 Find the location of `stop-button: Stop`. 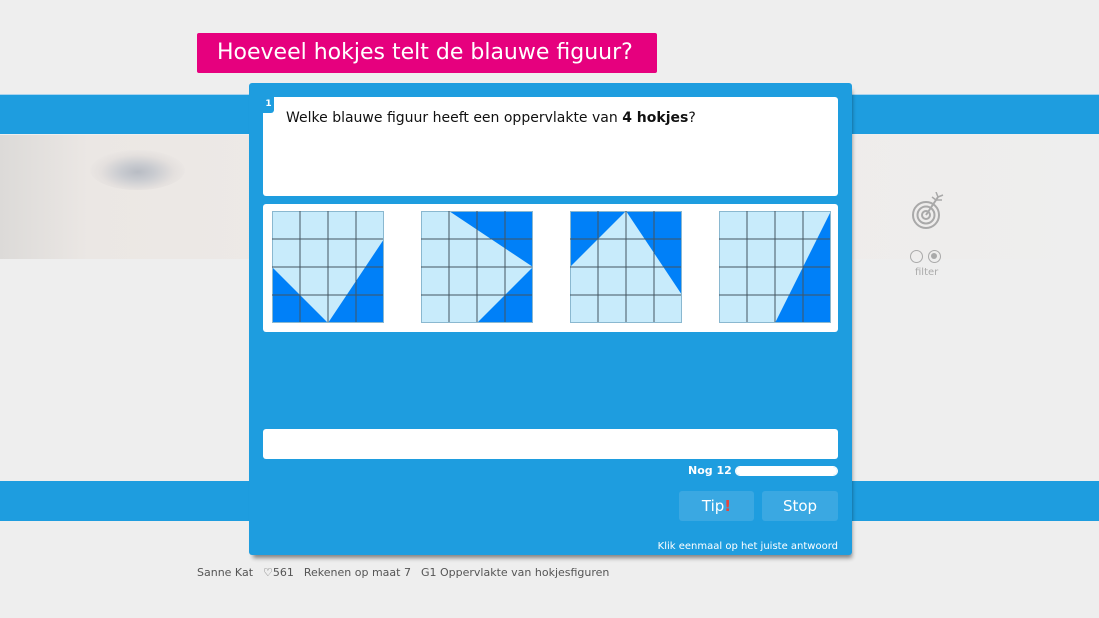

stop-button: Stop is located at coordinates (800, 506).